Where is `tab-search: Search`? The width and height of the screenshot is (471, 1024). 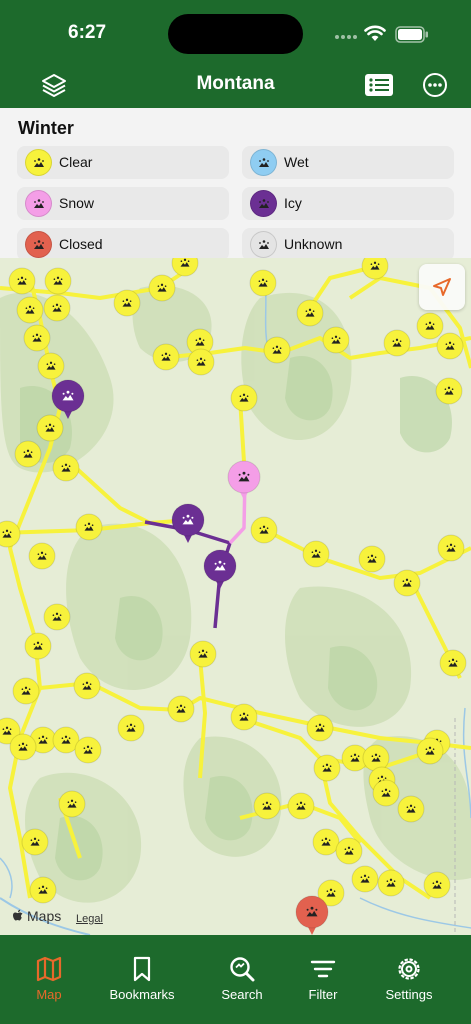 tab-search: Search is located at coordinates (242, 979).